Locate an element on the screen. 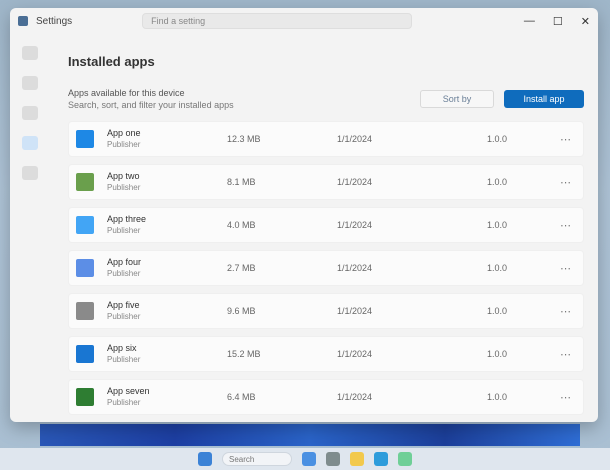 Image resolution: width=610 pixels, height=470 pixels. app-size: 9.6 MB is located at coordinates (241, 311).